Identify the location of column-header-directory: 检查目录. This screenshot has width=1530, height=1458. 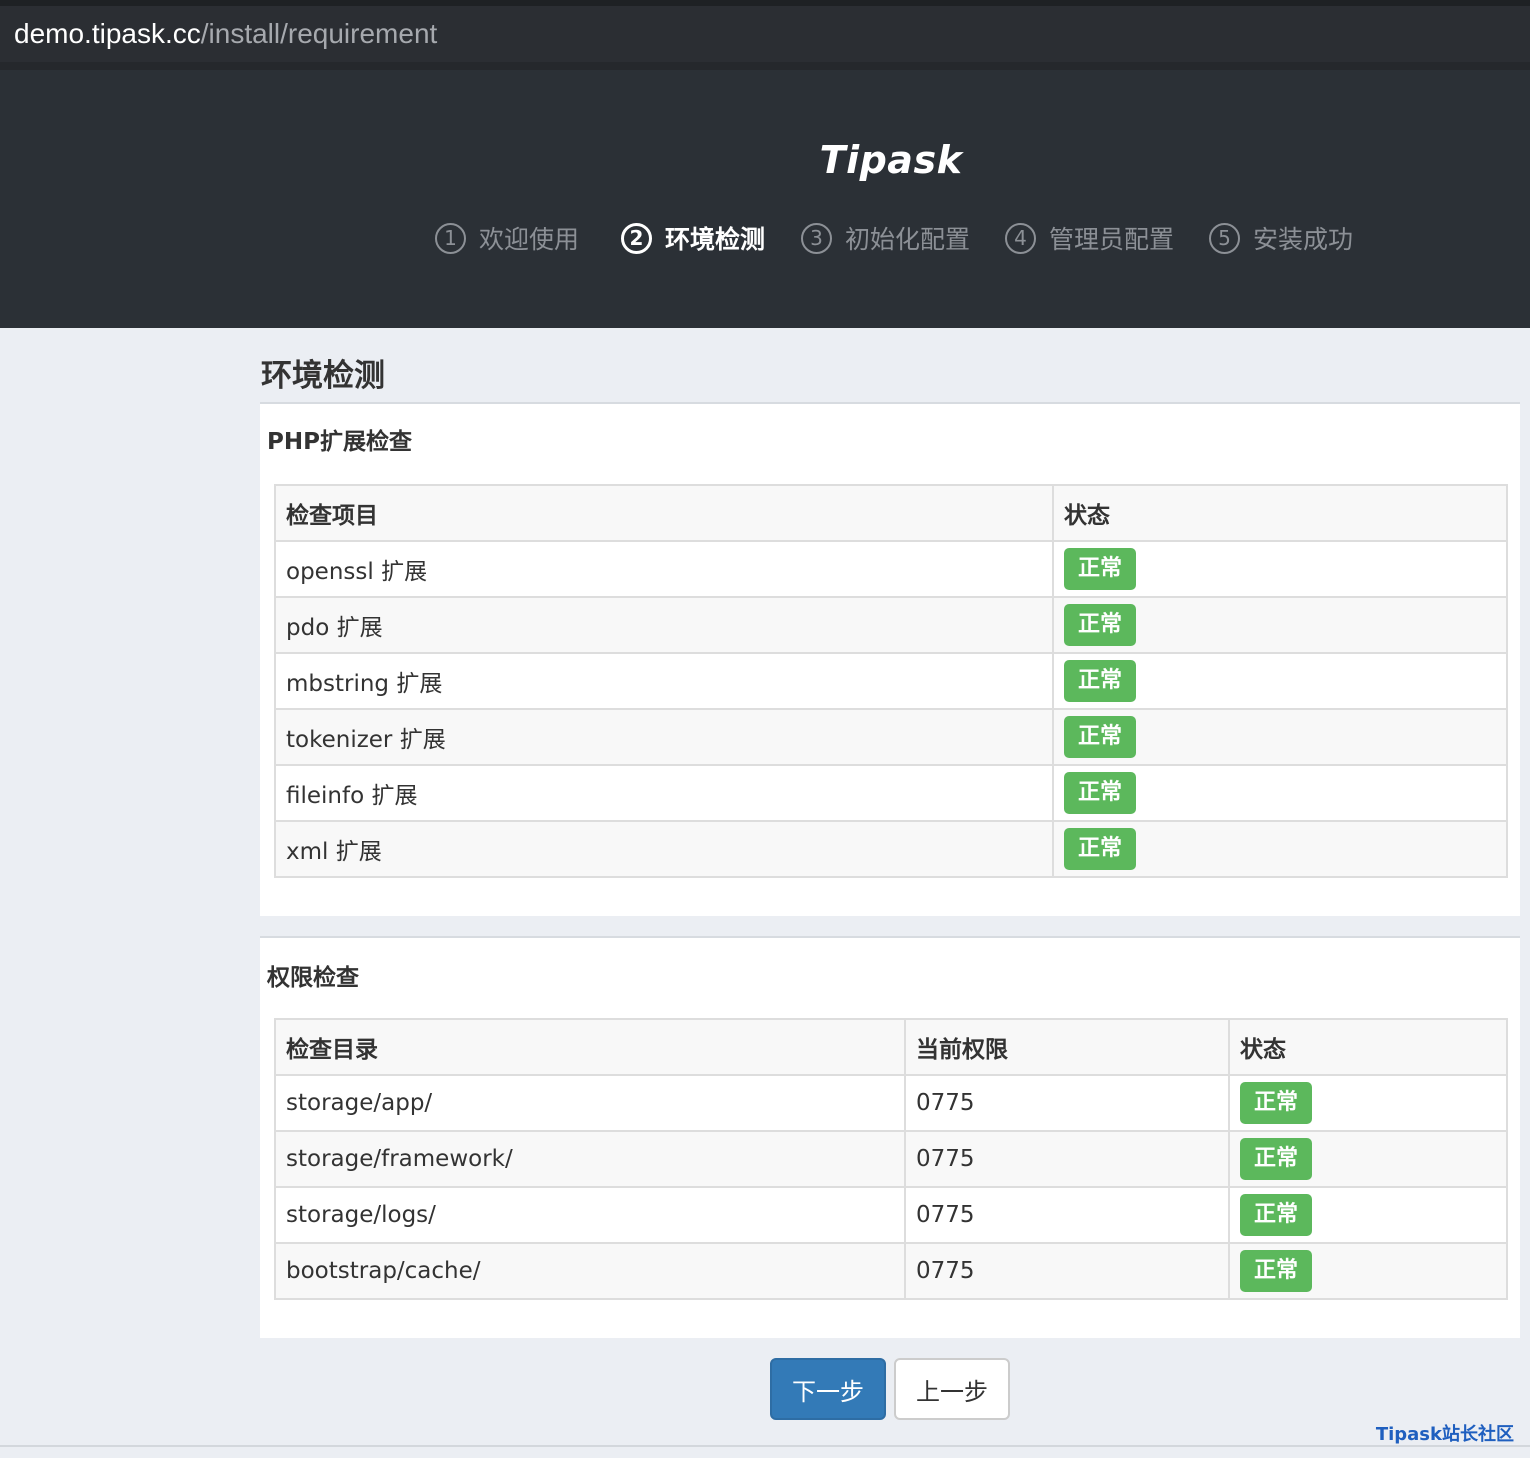
(590, 1047).